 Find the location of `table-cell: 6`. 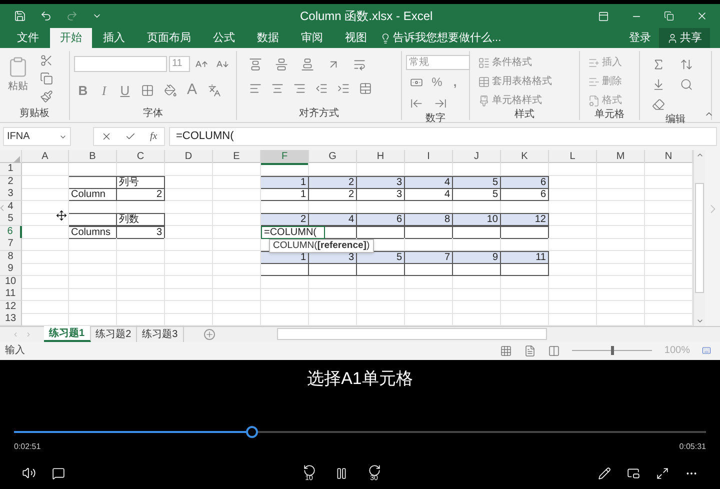

table-cell: 6 is located at coordinates (381, 219).